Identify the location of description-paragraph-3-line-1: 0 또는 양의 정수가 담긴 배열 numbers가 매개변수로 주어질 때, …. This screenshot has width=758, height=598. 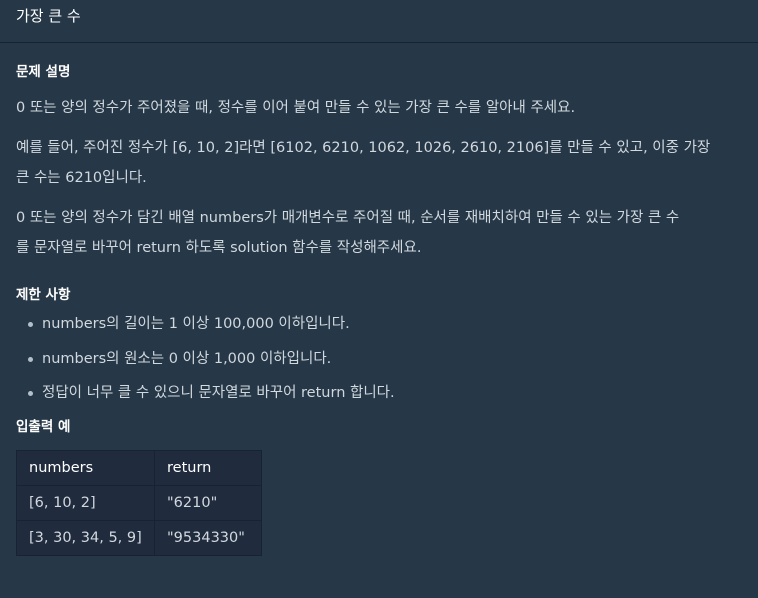
(348, 218).